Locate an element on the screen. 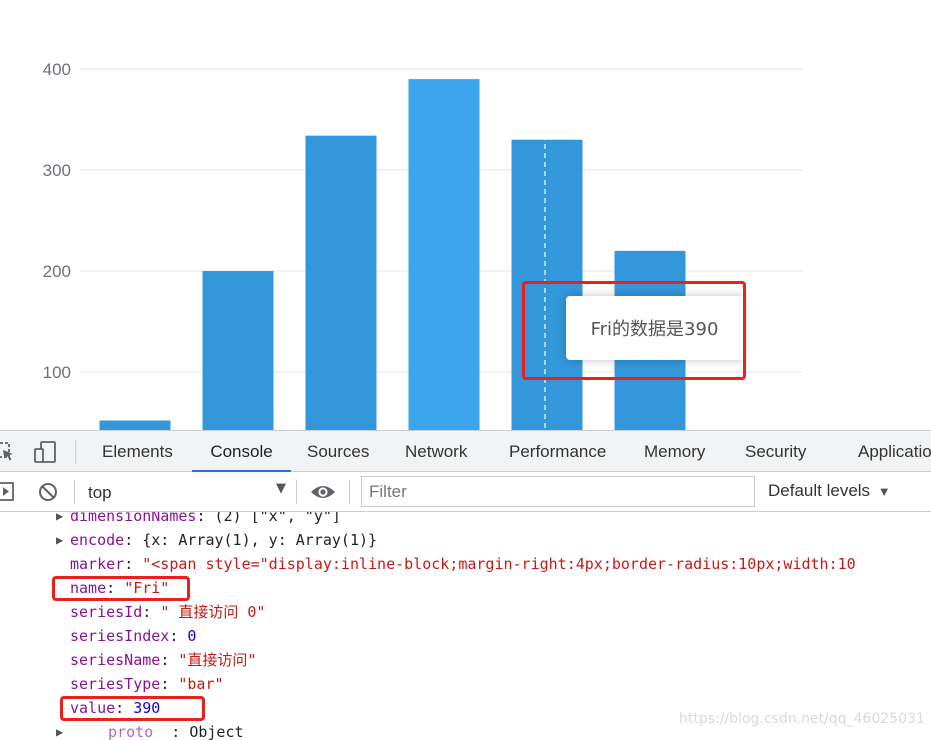 The height and width of the screenshot is (740, 931). console-toolbar: top ▼ Default levels ▼ is located at coordinates (465, 492).